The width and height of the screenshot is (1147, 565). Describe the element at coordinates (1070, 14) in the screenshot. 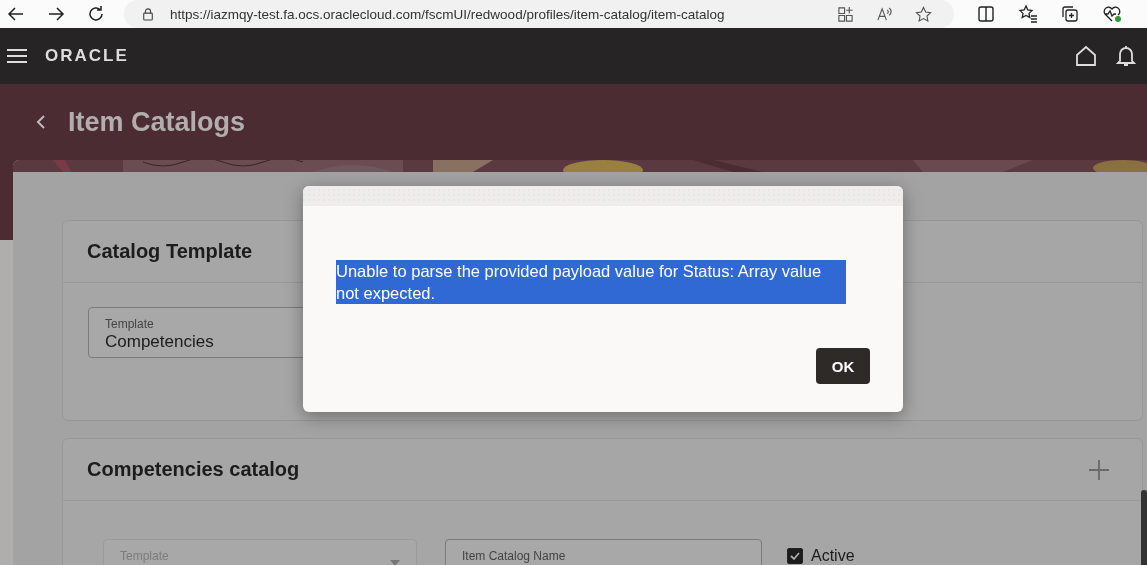

I see `collections-icon` at that location.